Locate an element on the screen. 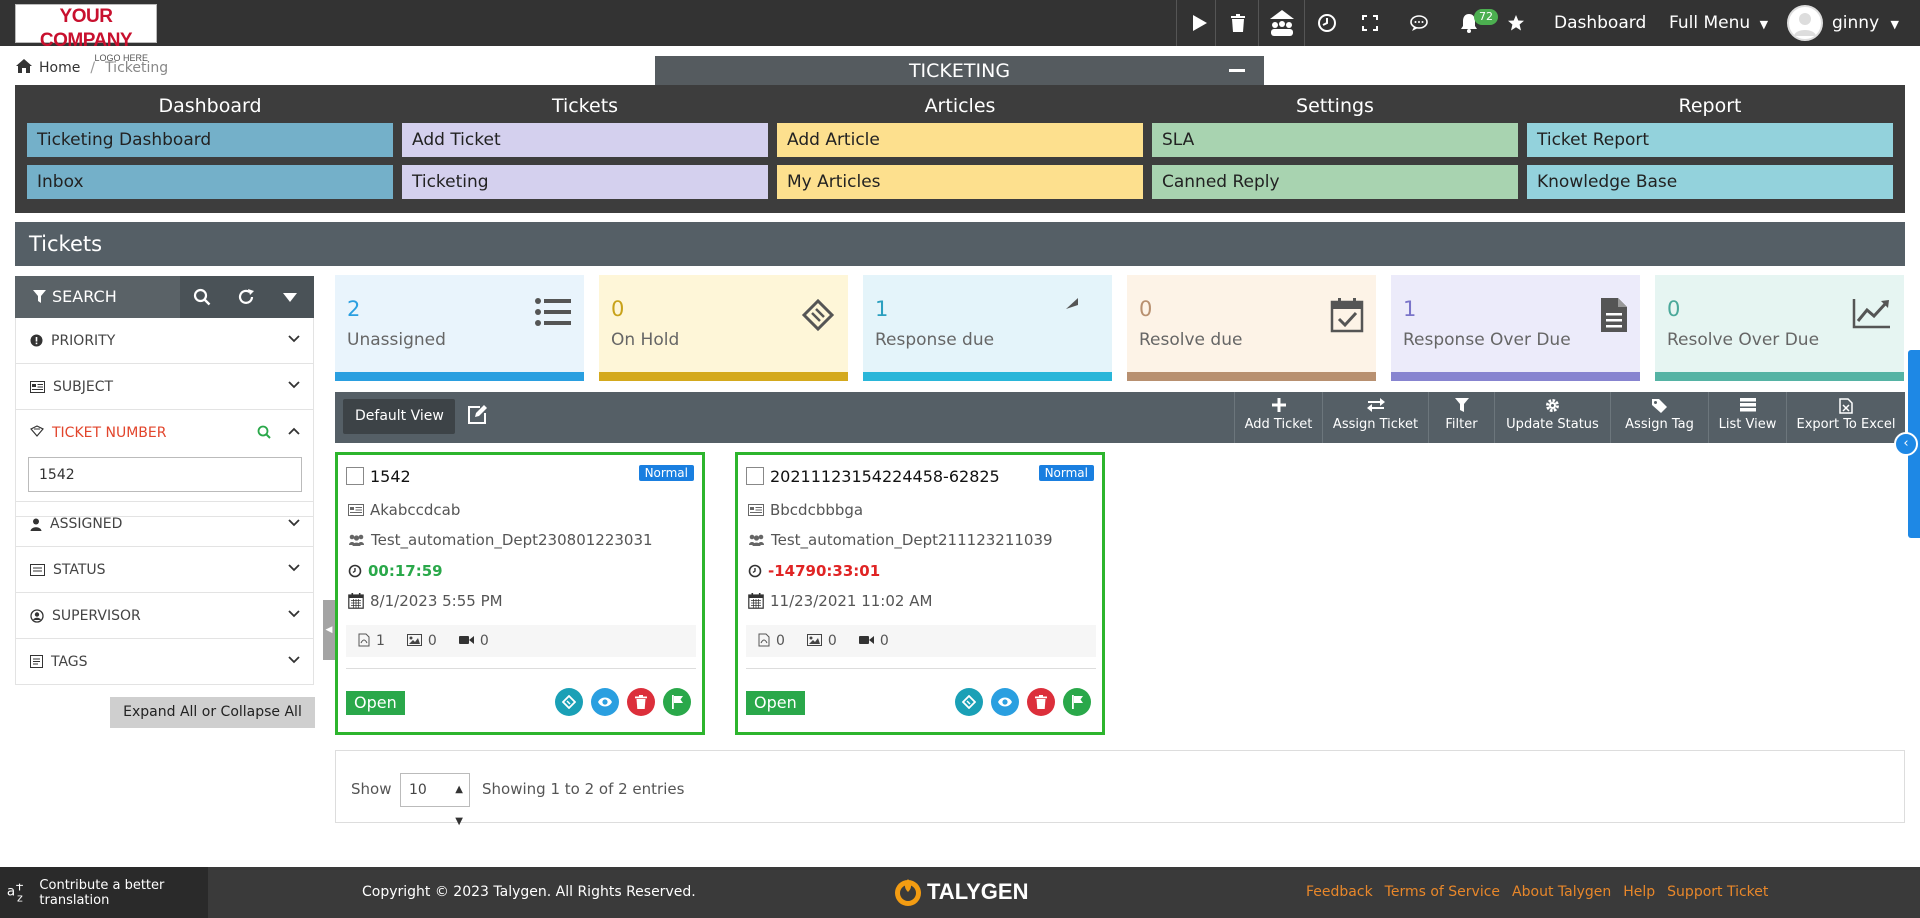  stat-response-over-due: 1 Response Over Due is located at coordinates (1515, 328).